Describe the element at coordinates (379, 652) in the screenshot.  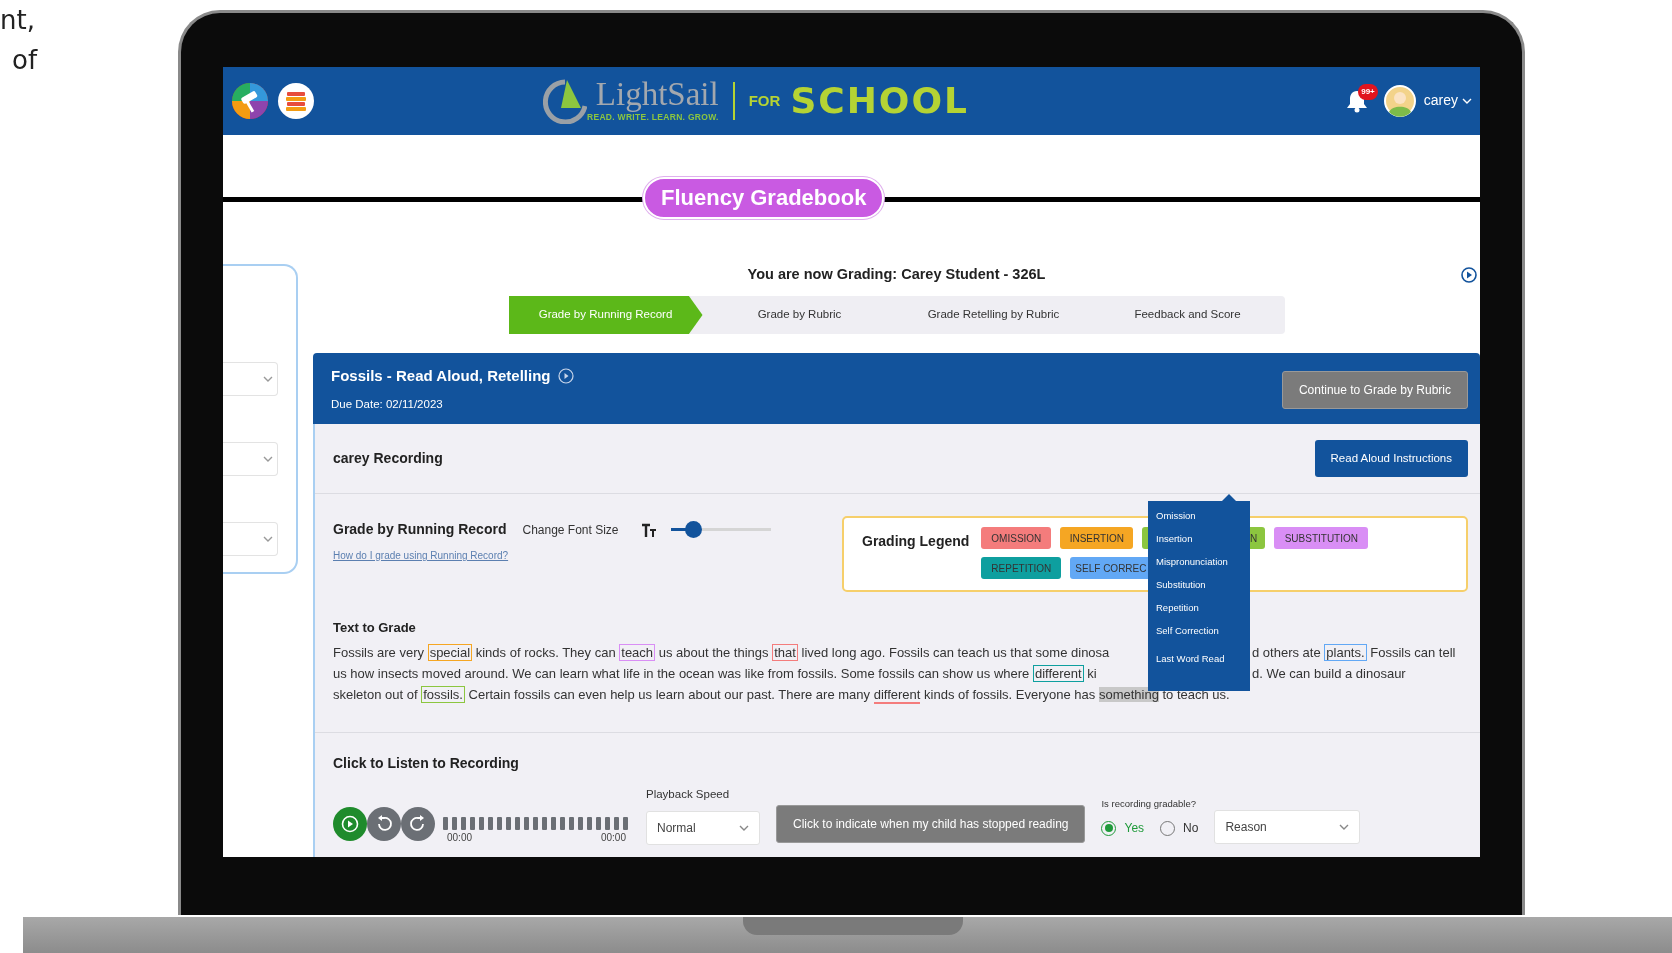
I see `passage-text: Fossils are very` at that location.